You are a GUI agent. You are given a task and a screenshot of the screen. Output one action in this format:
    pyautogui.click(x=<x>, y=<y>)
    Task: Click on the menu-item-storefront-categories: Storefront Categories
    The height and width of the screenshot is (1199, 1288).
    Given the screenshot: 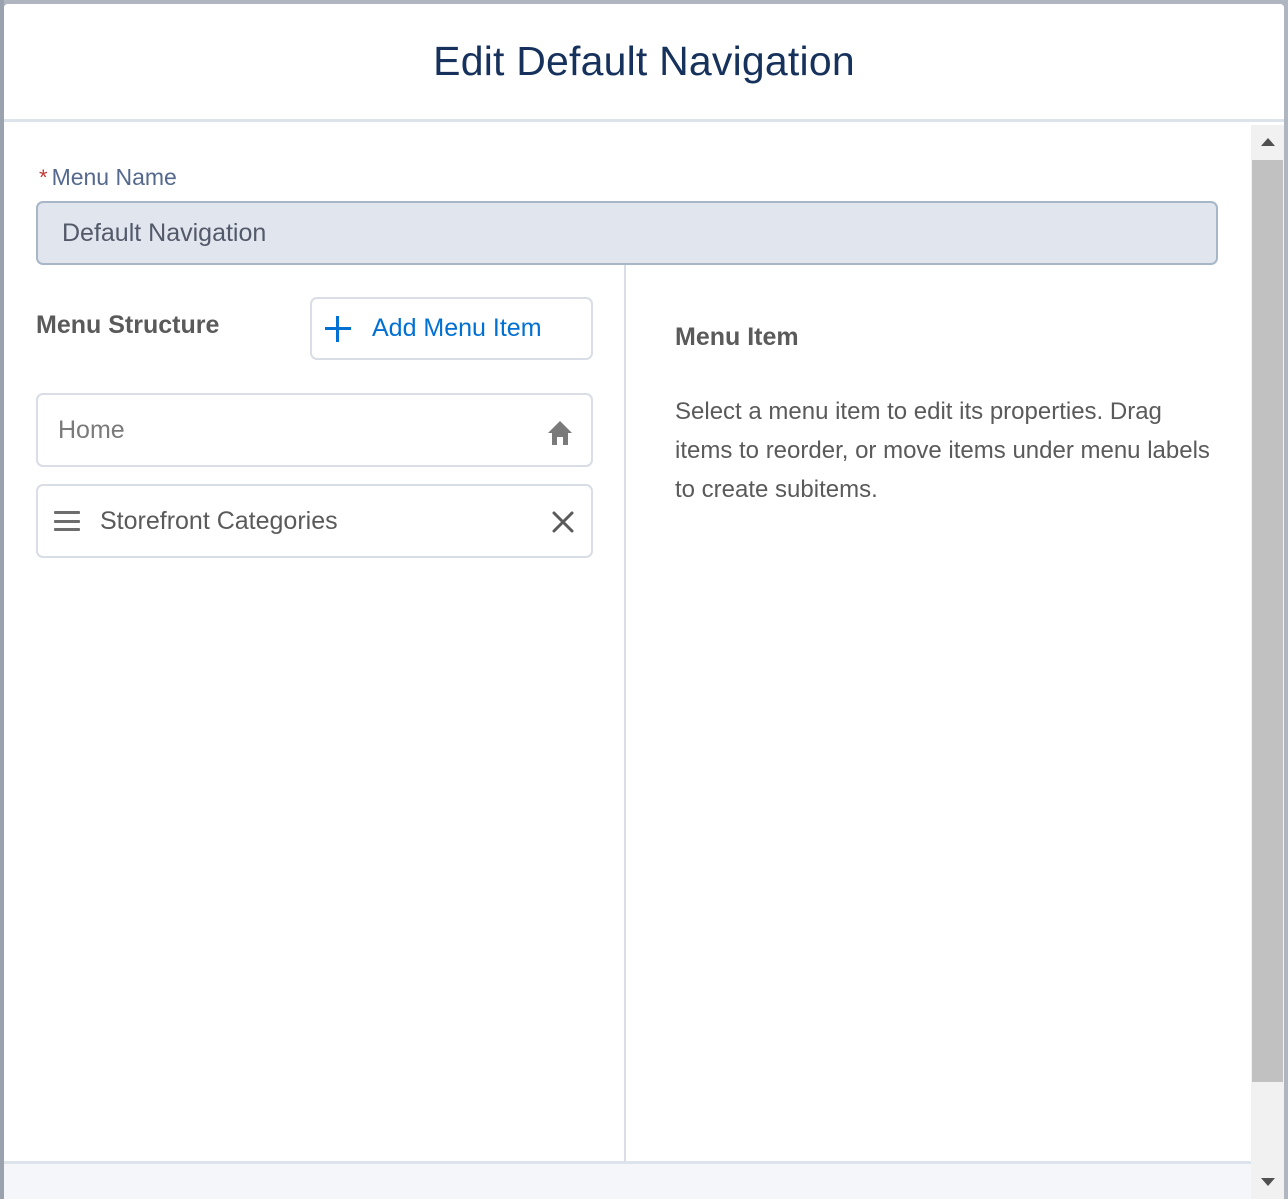 What is the action you would take?
    pyautogui.click(x=314, y=521)
    